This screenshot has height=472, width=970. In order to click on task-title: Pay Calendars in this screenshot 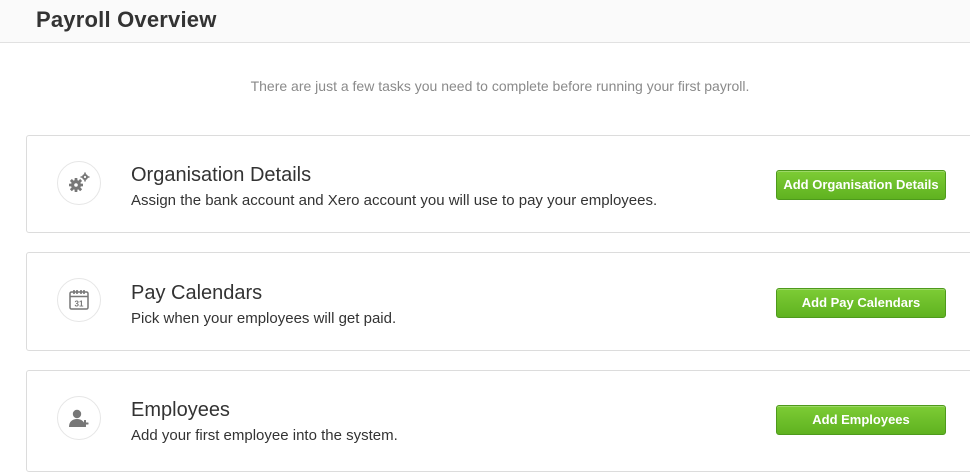, I will do `click(197, 293)`.